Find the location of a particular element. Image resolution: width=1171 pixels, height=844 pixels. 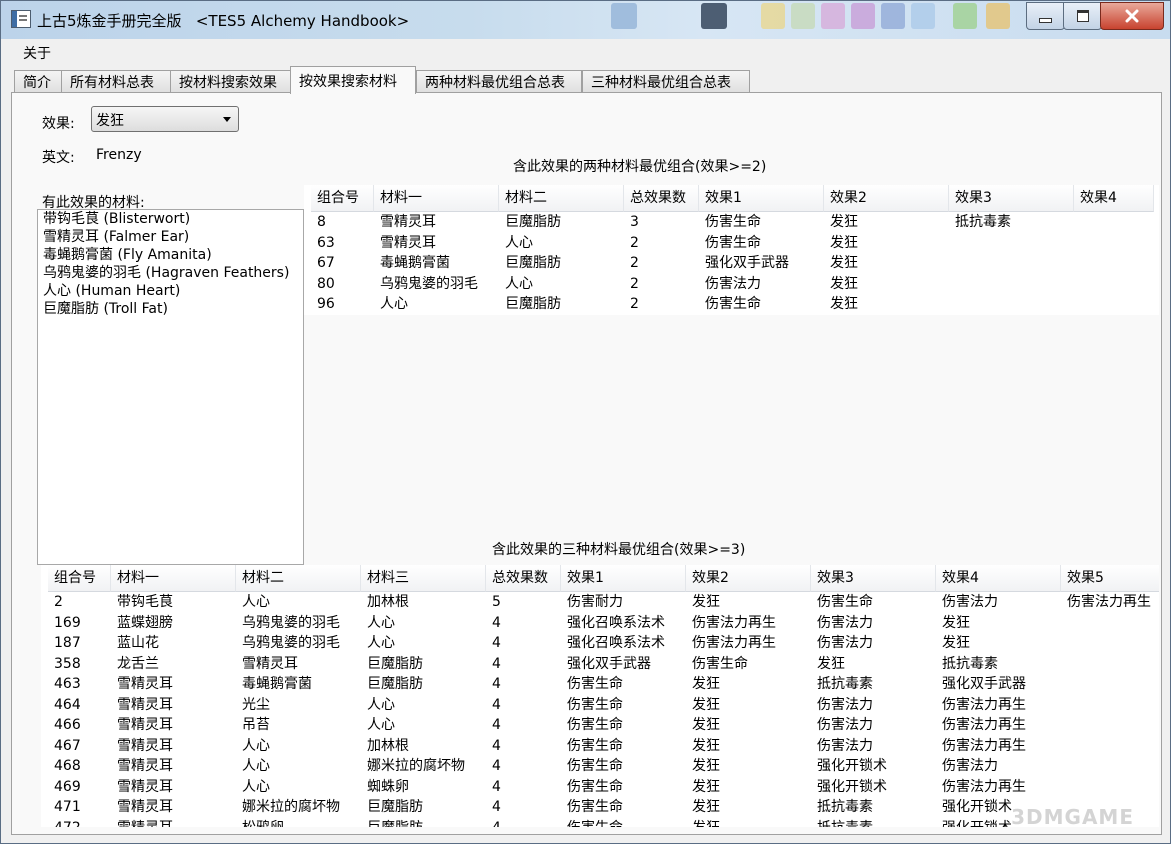

list-item: 毒蝇鹅膏菌 (Fly Amanita) is located at coordinates (170, 255).